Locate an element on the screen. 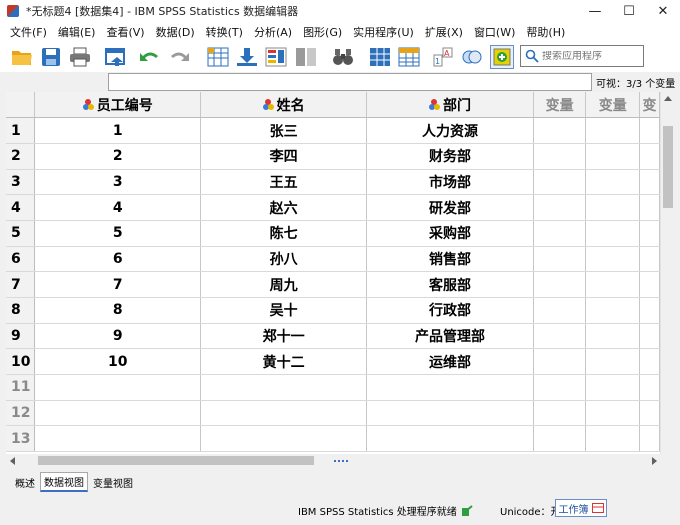 The width and height of the screenshot is (680, 525). scroll-up-arrow-icon is located at coordinates (668, 98).